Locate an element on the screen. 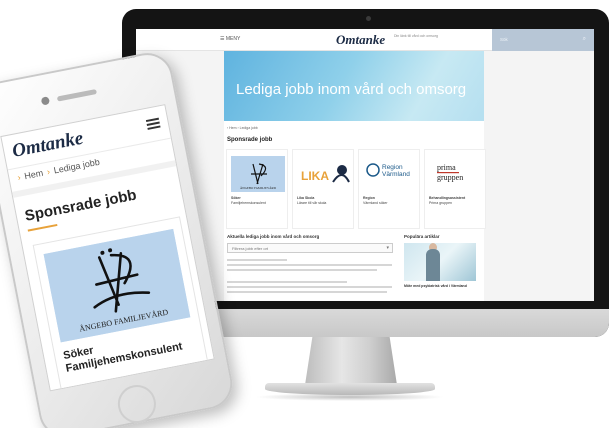 This screenshot has width=609, height=428. site-logo: Omtanke is located at coordinates (360, 40).